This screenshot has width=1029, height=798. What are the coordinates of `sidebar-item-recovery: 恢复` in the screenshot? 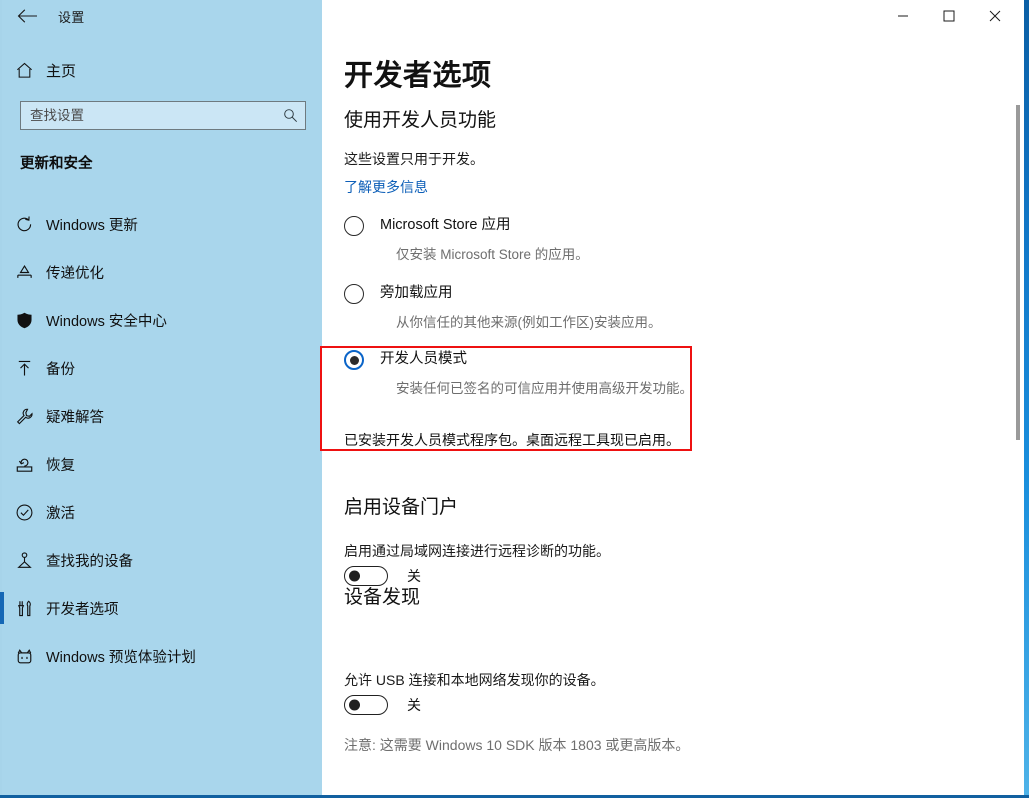 It's located at (162, 464).